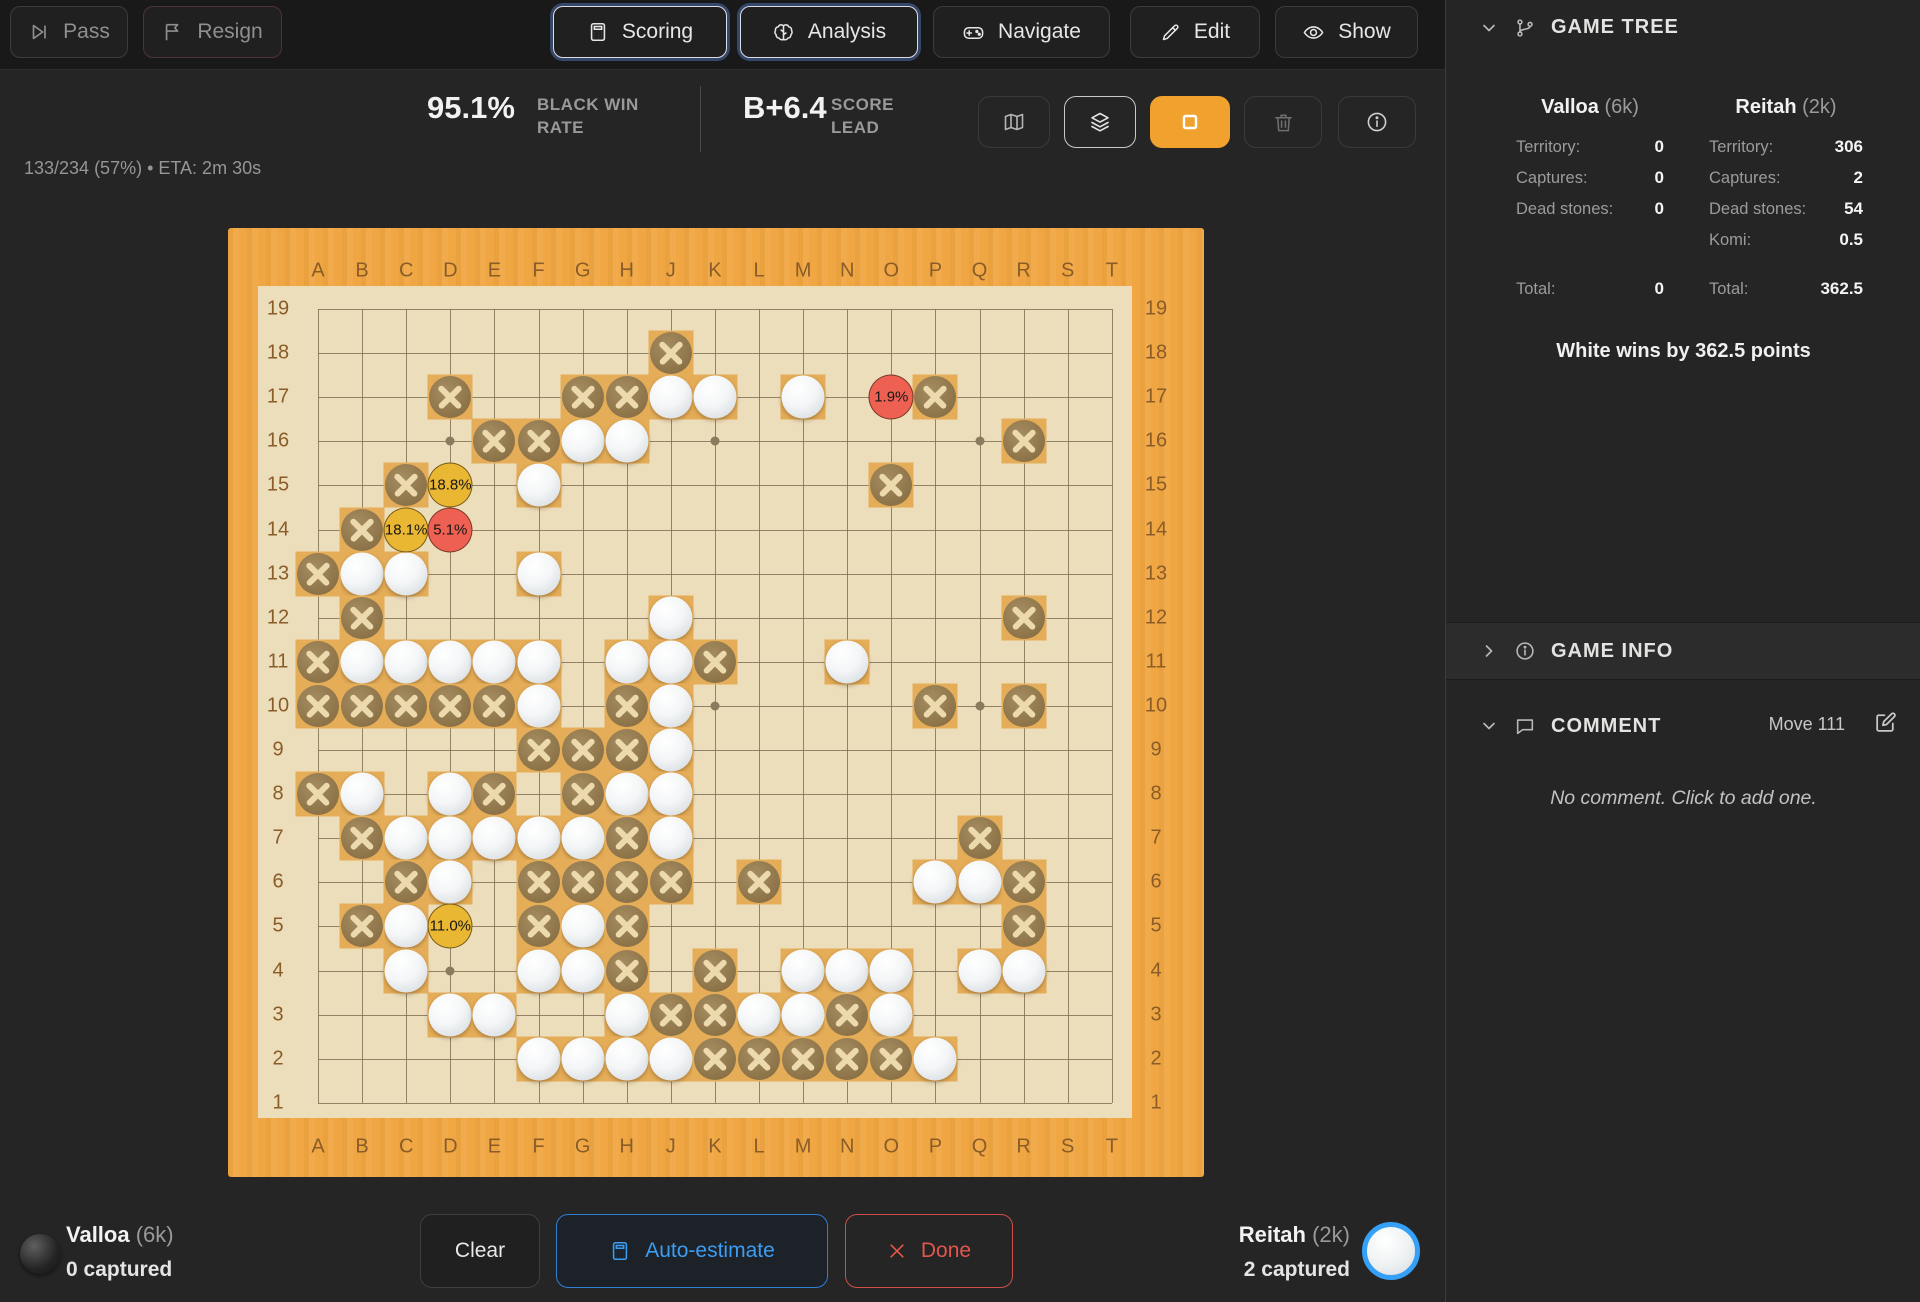 This screenshot has height=1302, width=1920. I want to click on layers-button, so click(1100, 122).